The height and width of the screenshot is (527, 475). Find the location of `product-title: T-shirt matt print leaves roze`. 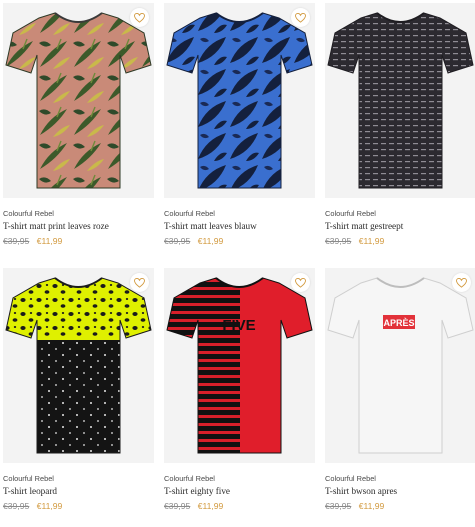

product-title: T-shirt matt print leaves roze is located at coordinates (56, 226).